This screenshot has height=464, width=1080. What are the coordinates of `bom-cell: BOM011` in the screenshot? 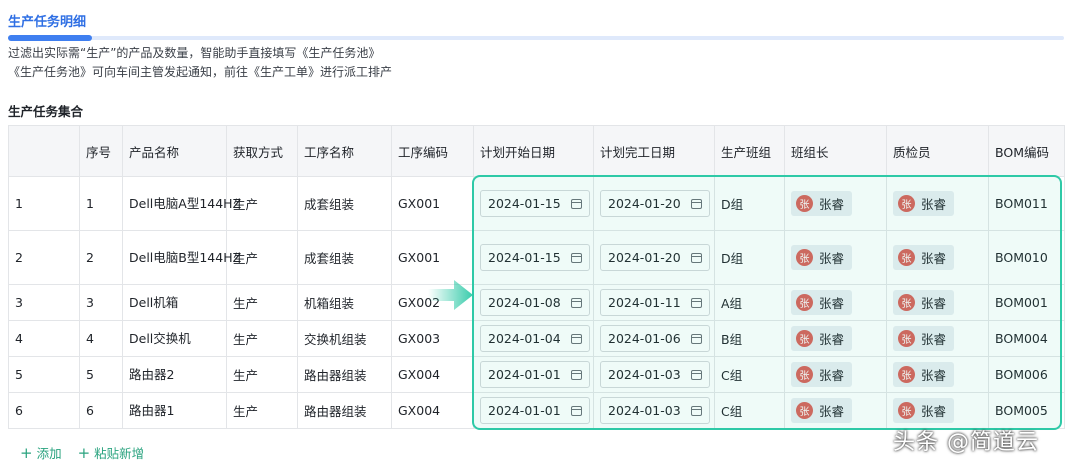 It's located at (1026, 203).